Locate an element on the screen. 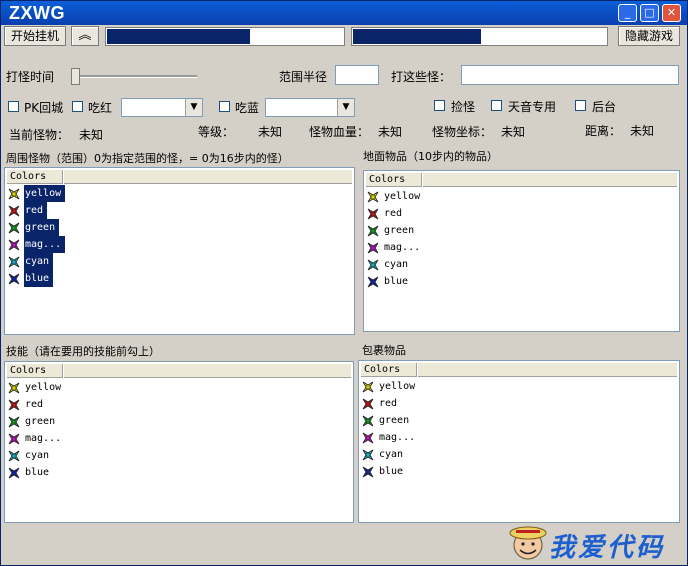 This screenshot has height=566, width=688. current-monster-label: 当前怪物： is located at coordinates (39, 135).